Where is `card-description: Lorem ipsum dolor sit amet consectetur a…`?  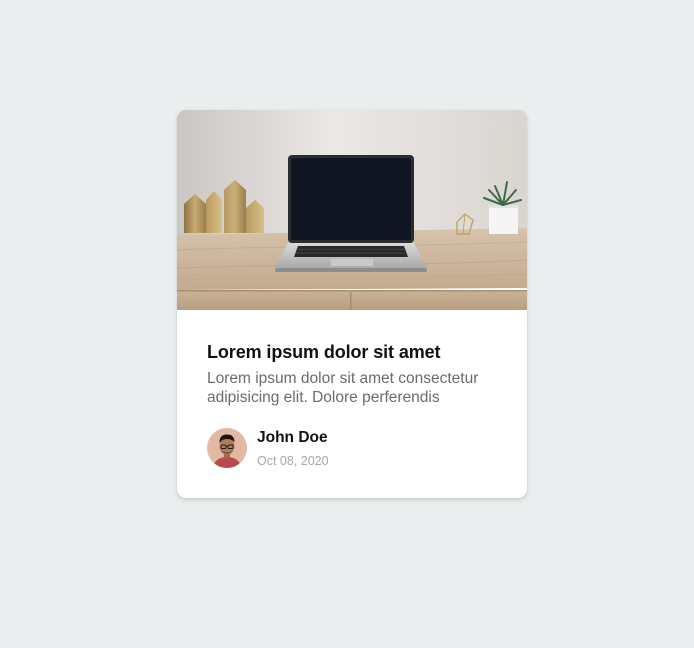
card-description: Lorem ipsum dolor sit amet consectetur a… is located at coordinates (343, 388).